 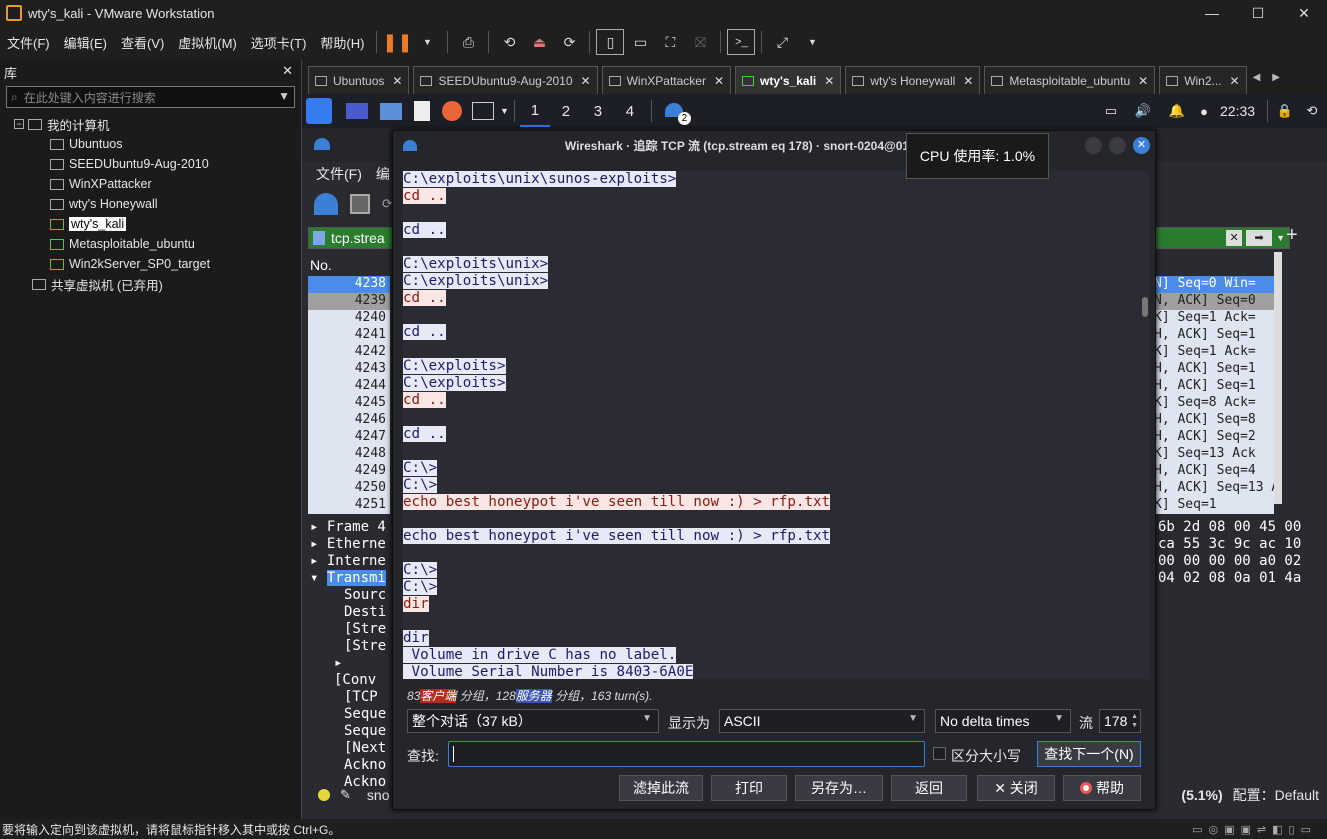 I want to click on back-button: 返回, so click(x=929, y=788).